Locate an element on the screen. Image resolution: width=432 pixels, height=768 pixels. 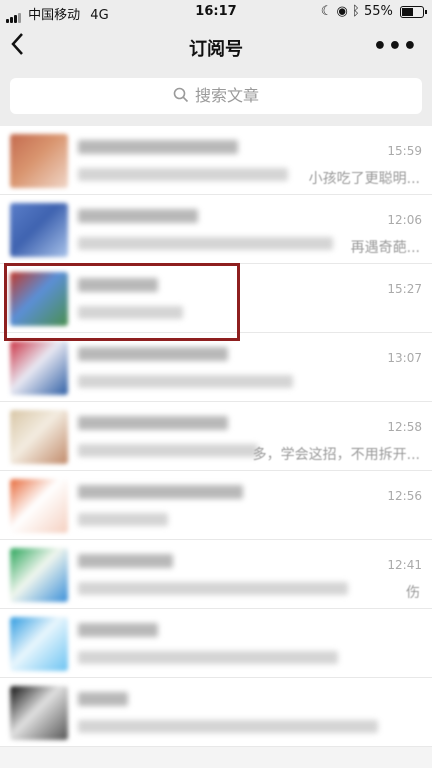
subscription-item: 15:27 is located at coordinates (216, 298).